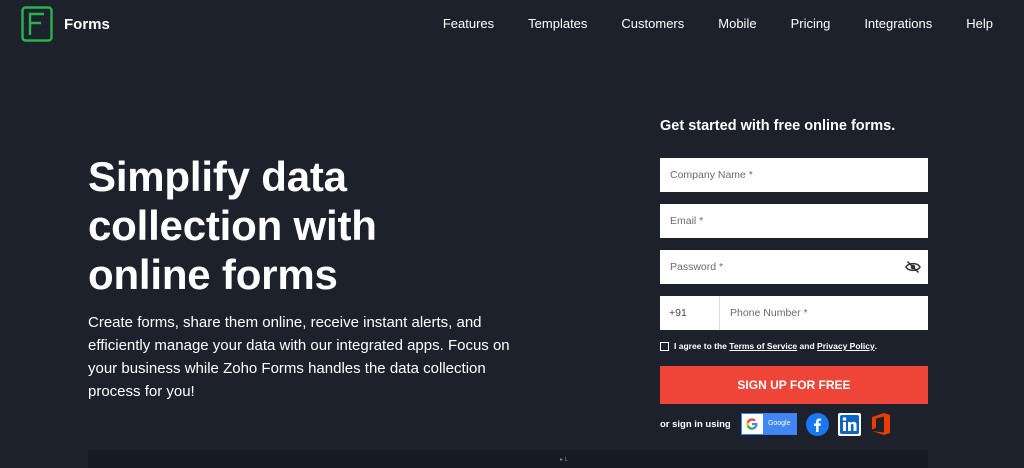  What do you see at coordinates (695, 424) in the screenshot?
I see `signin-label: or sign in using` at bounding box center [695, 424].